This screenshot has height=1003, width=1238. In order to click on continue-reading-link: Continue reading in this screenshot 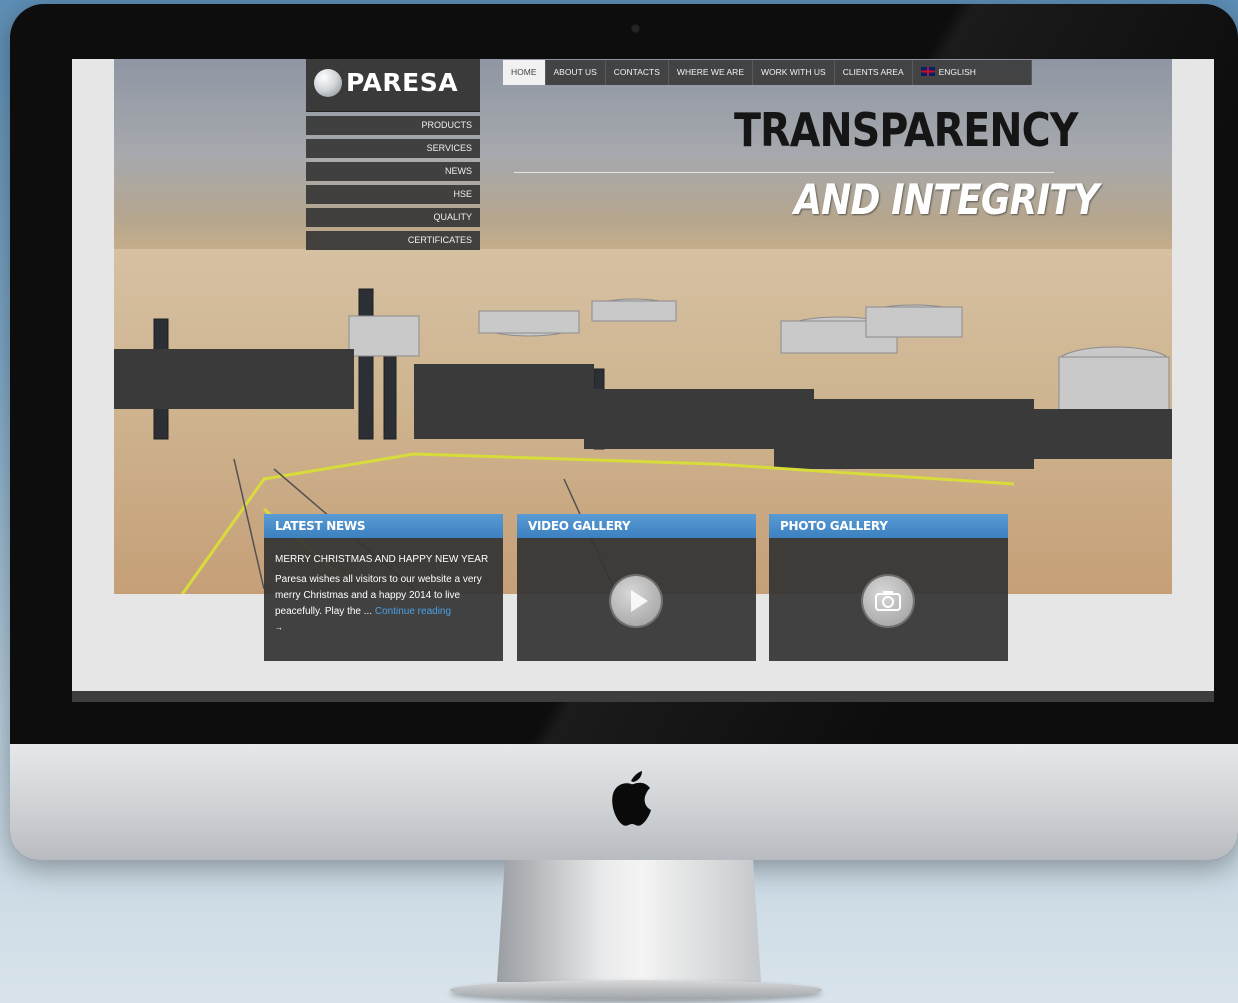, I will do `click(413, 611)`.